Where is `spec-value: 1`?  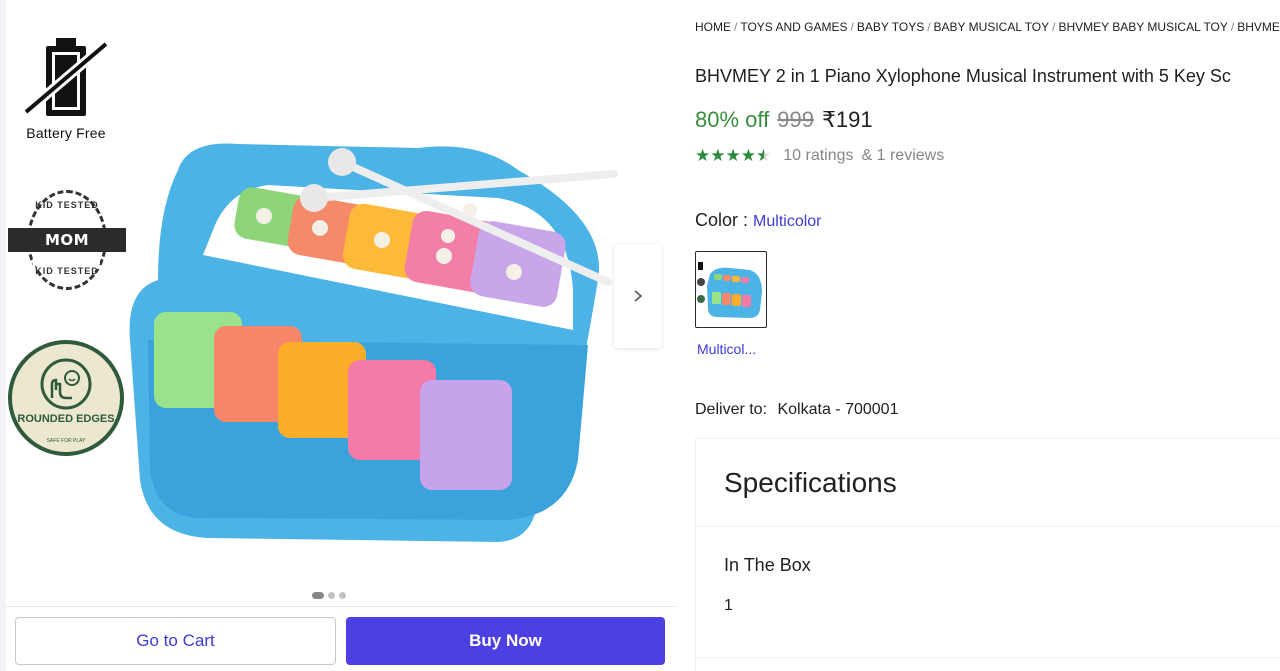 spec-value: 1 is located at coordinates (728, 605).